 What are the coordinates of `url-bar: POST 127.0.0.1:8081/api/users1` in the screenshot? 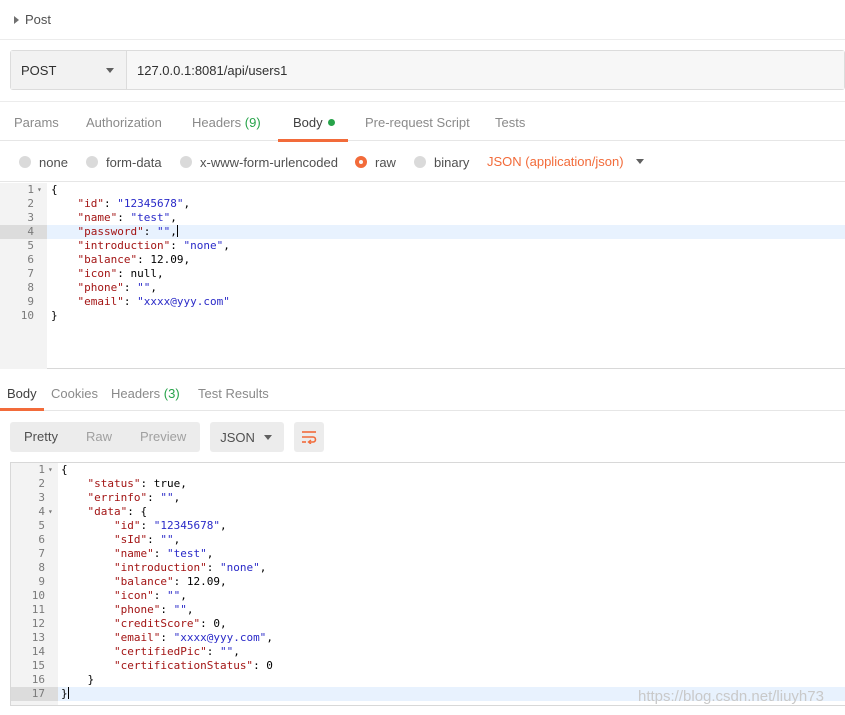 It's located at (427, 70).